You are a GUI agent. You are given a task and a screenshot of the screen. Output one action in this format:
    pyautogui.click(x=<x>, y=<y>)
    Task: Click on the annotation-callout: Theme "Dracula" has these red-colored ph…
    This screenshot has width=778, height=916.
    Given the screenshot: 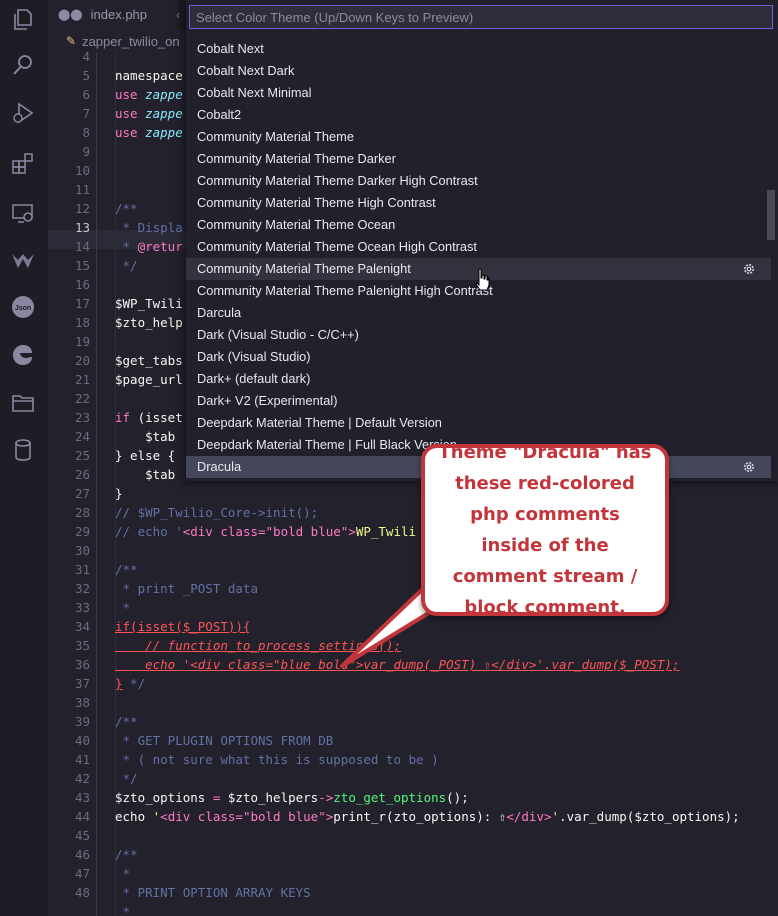 What is the action you would take?
    pyautogui.click(x=545, y=530)
    